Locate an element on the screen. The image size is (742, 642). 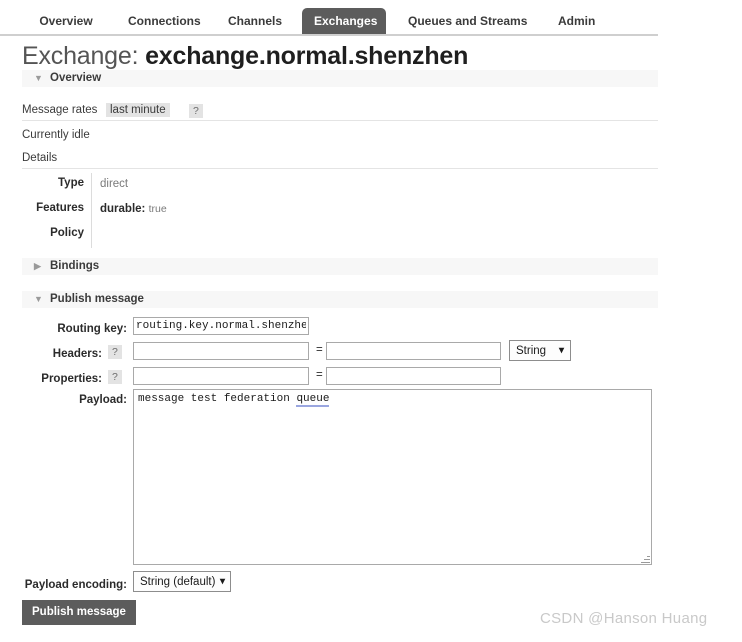
routing-key-label: Routing key: is located at coordinates (92, 329).